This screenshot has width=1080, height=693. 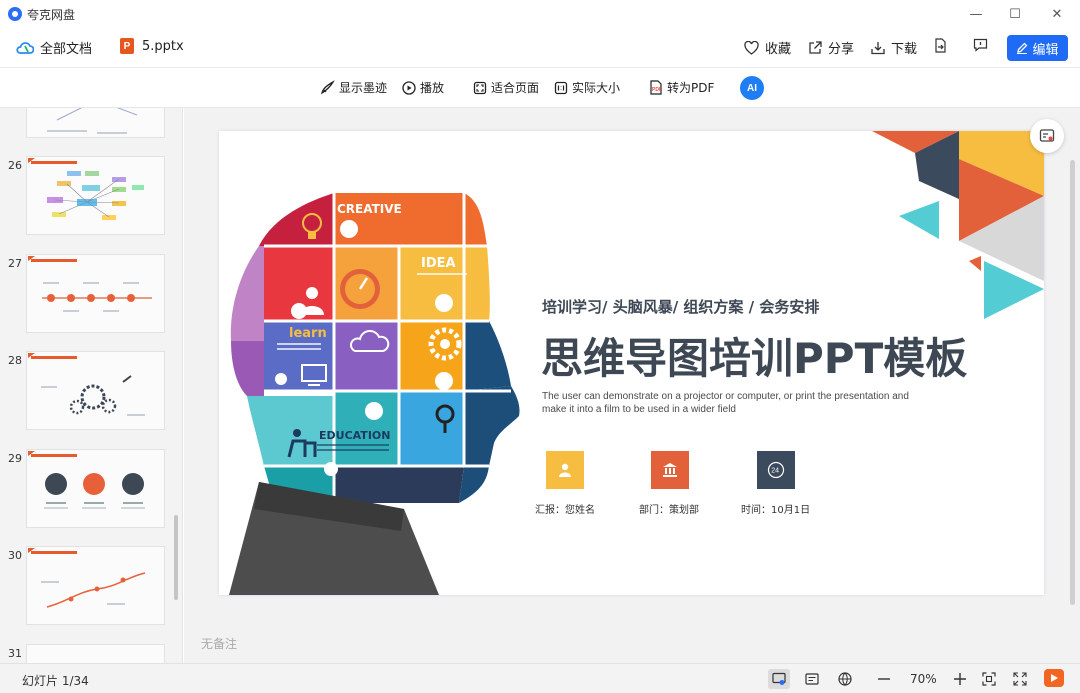 What do you see at coordinates (1022, 48) in the screenshot?
I see `pencil-icon` at bounding box center [1022, 48].